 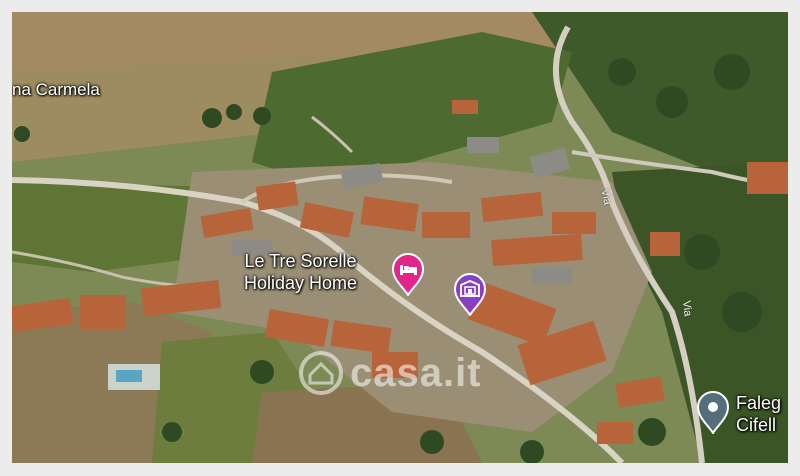 I want to click on watermark-text: casa.it, so click(x=416, y=372).